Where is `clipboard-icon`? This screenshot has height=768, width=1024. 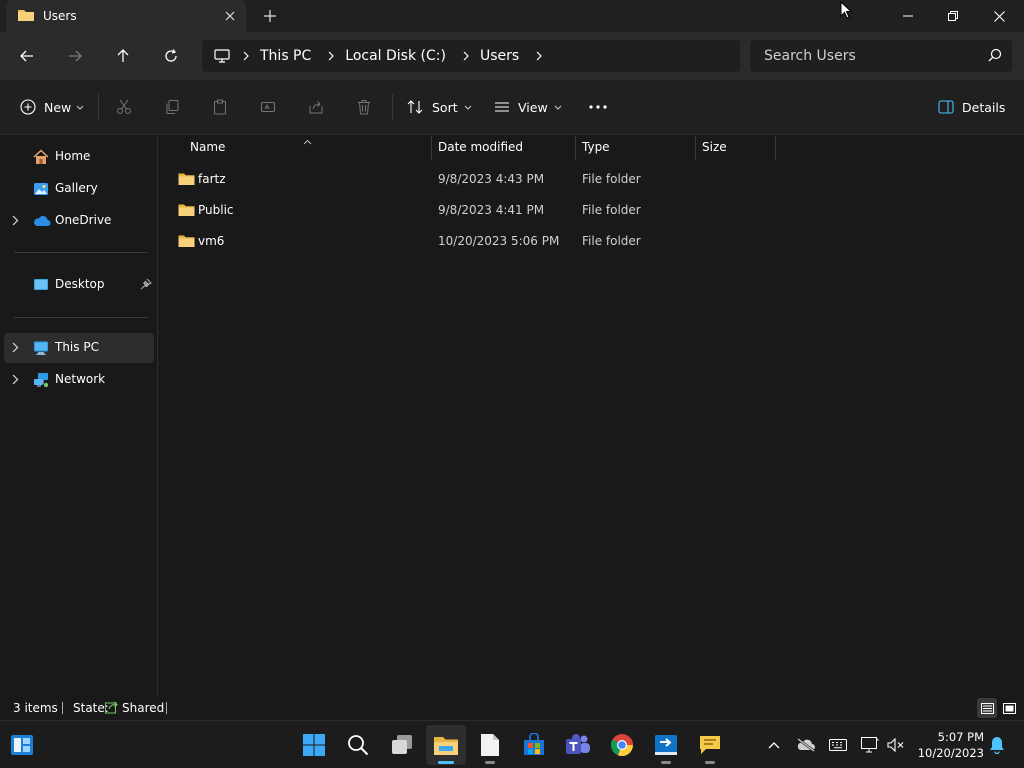
clipboard-icon is located at coordinates (220, 107).